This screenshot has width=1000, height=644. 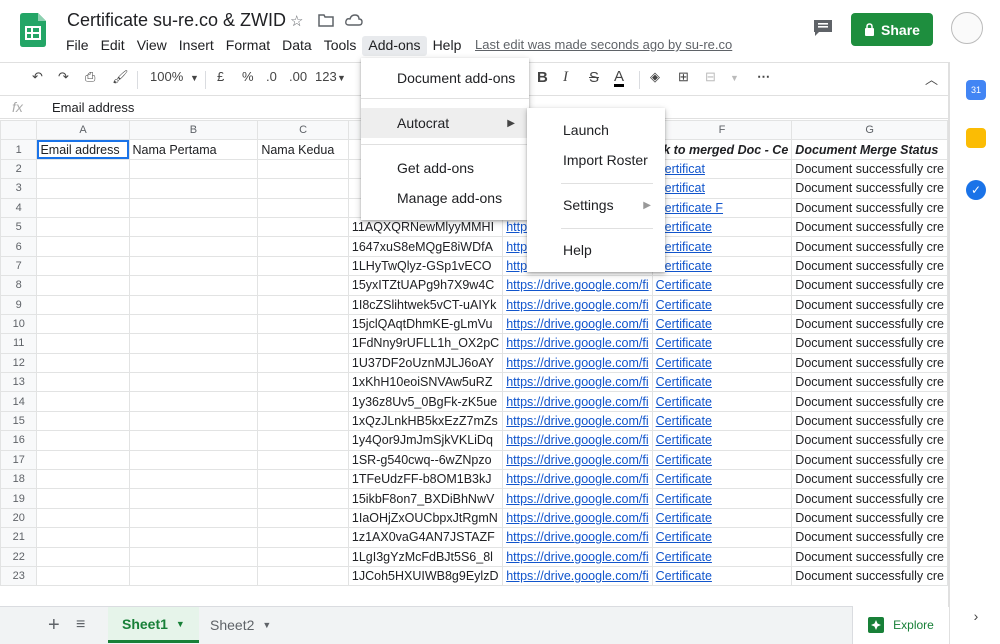 What do you see at coordinates (19, 401) in the screenshot?
I see `row-header: 14` at bounding box center [19, 401].